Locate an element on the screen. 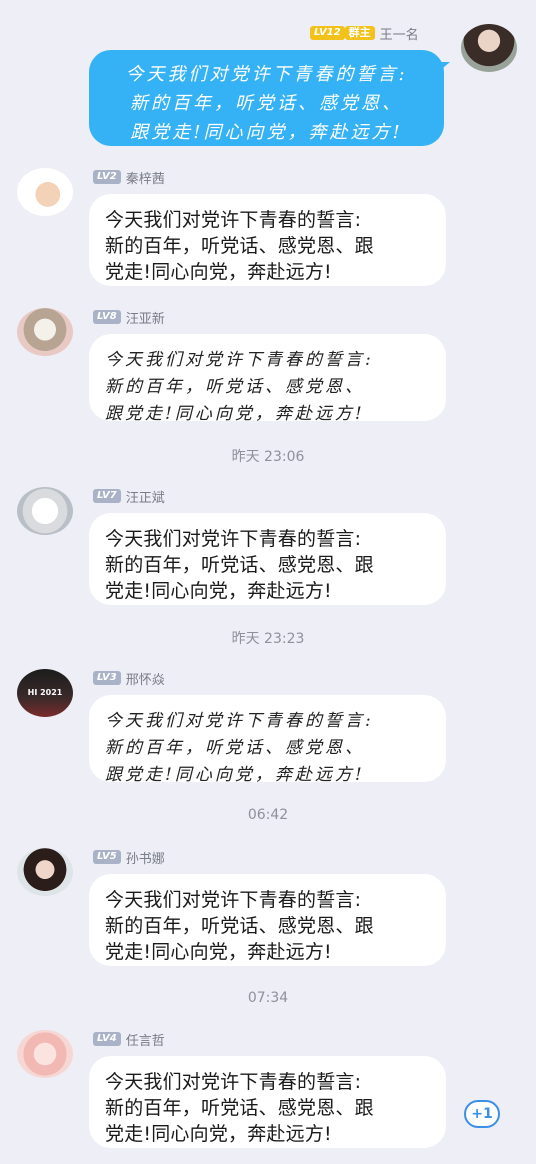 The width and height of the screenshot is (536, 1164). sender-meta: LV5 孙书娜 is located at coordinates (129, 857).